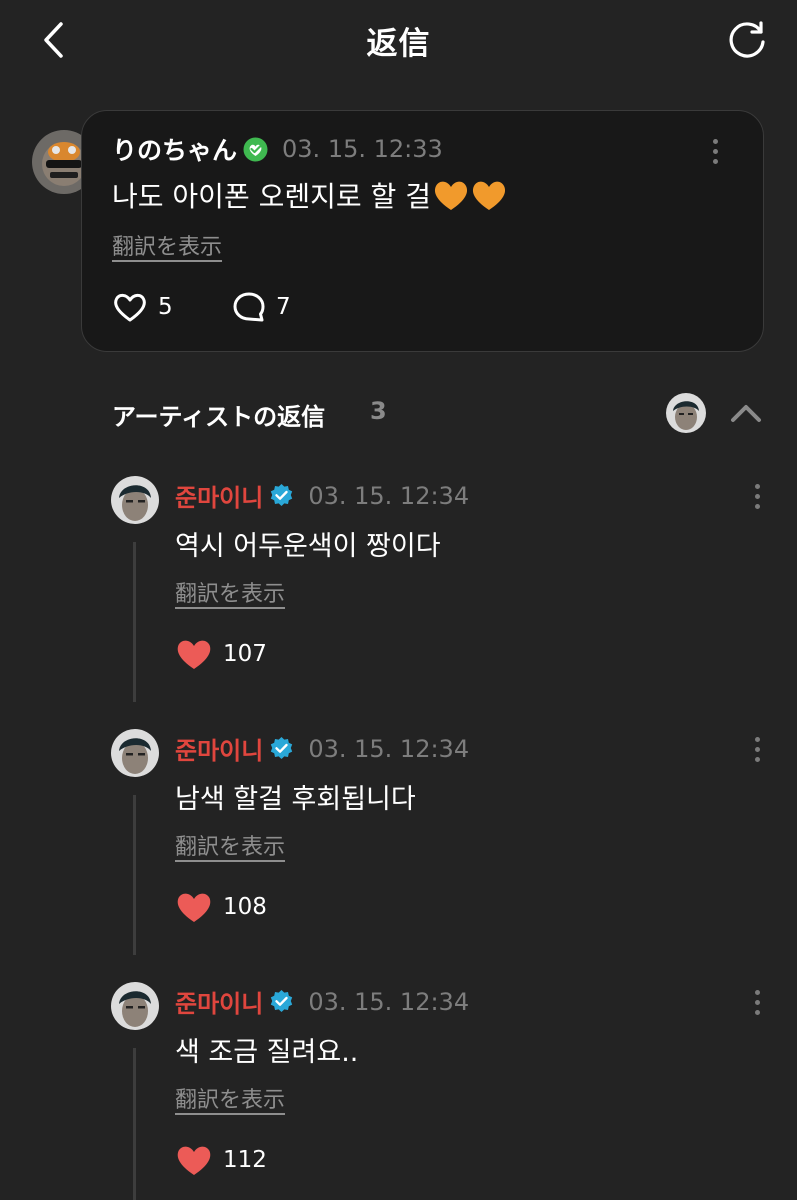 This screenshot has width=797, height=1200. What do you see at coordinates (308, 546) in the screenshot?
I see `reply-text: 역시 어두운색이 짱이다` at bounding box center [308, 546].